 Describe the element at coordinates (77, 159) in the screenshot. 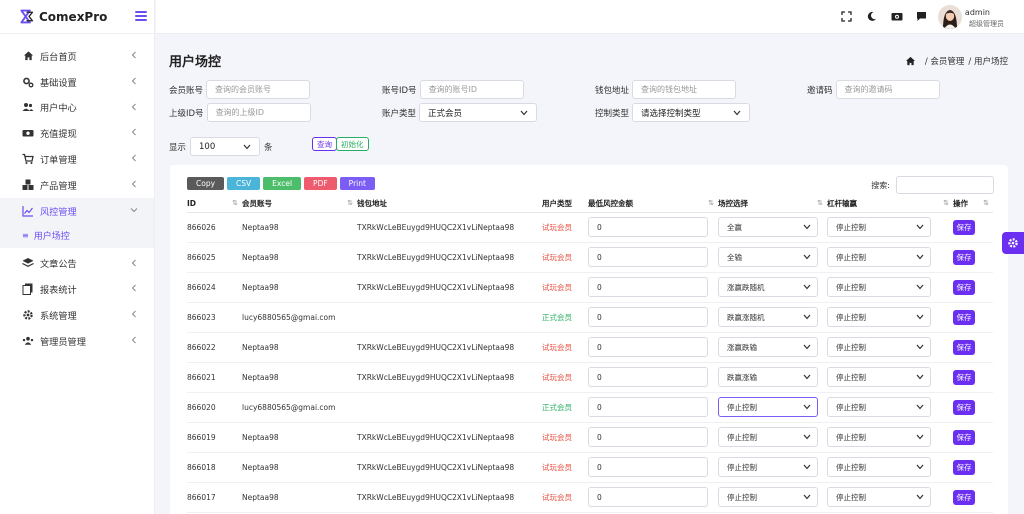

I see `sidebar-item-orders: 订单管理` at that location.